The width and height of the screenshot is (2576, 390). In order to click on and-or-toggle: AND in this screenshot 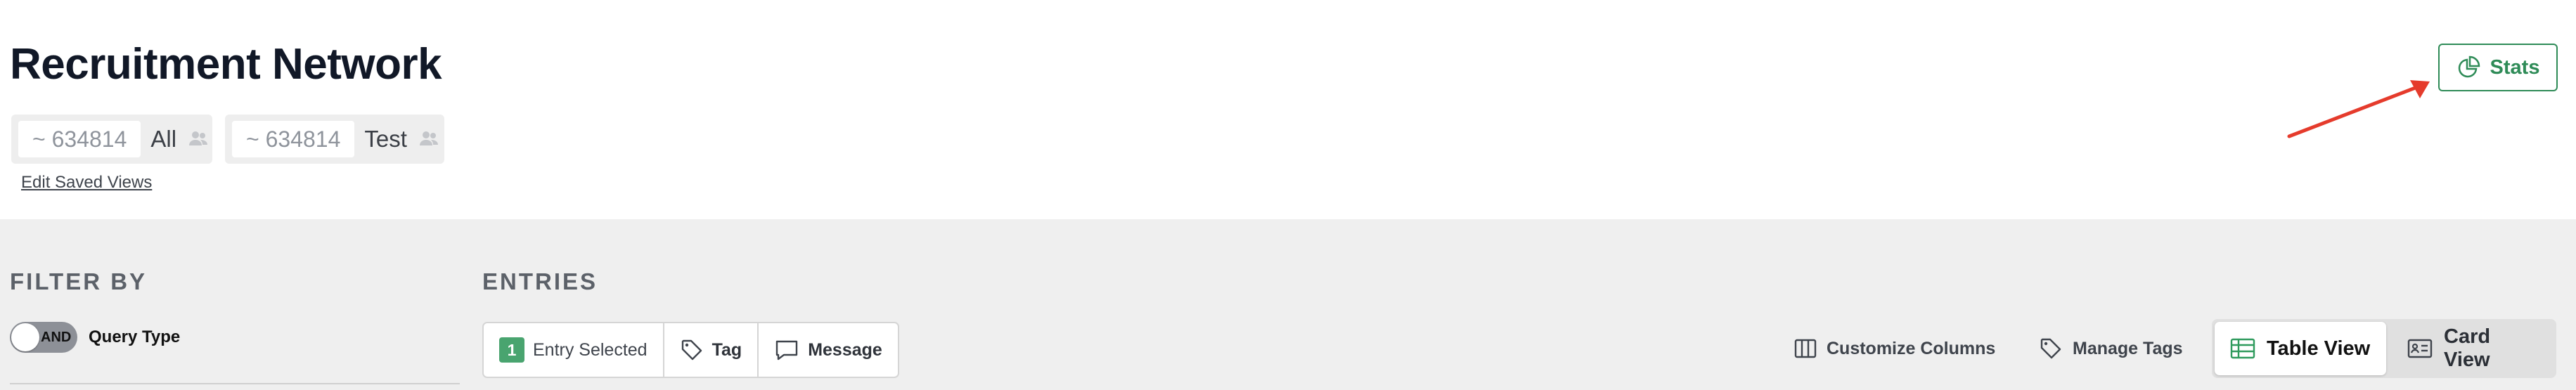, I will do `click(43, 337)`.